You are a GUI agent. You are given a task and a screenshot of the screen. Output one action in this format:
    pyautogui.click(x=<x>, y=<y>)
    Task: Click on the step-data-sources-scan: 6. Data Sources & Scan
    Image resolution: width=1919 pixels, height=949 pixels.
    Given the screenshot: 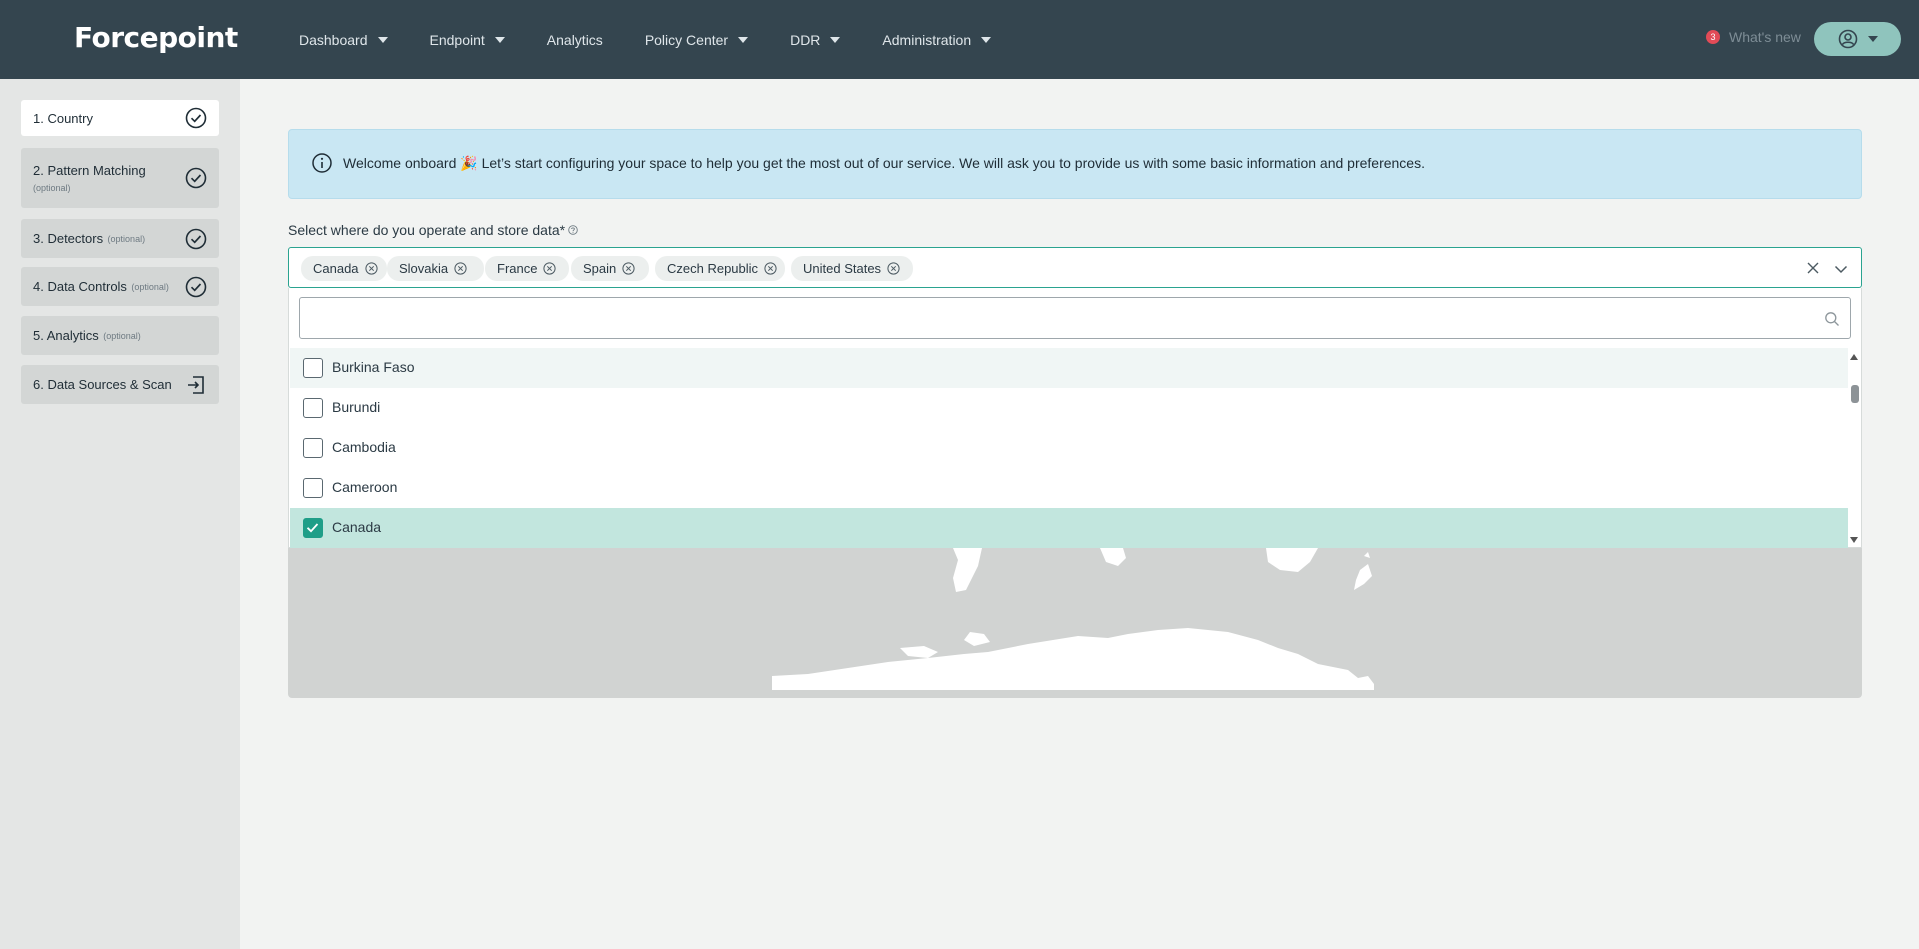 What is the action you would take?
    pyautogui.click(x=120, y=384)
    